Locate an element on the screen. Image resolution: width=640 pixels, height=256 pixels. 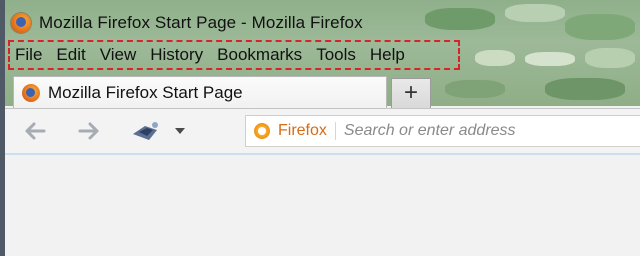
menu-edit: Edit is located at coordinates (70, 55).